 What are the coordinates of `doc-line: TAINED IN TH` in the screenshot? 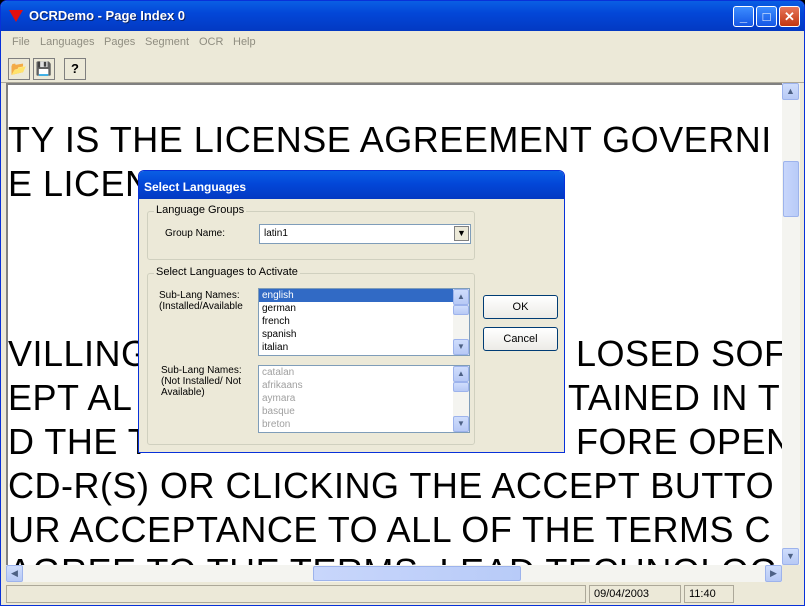 It's located at (675, 397).